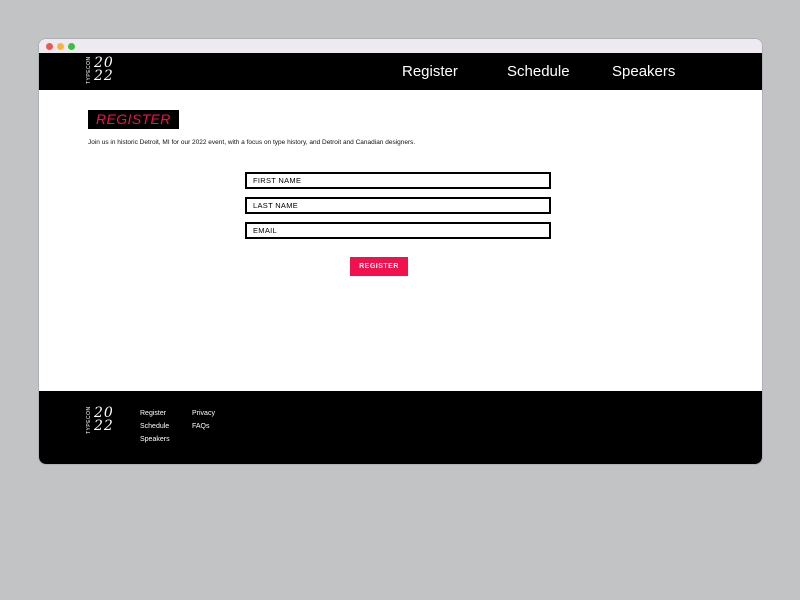 Image resolution: width=800 pixels, height=600 pixels. What do you see at coordinates (400, 46) in the screenshot?
I see `window-chrome` at bounding box center [400, 46].